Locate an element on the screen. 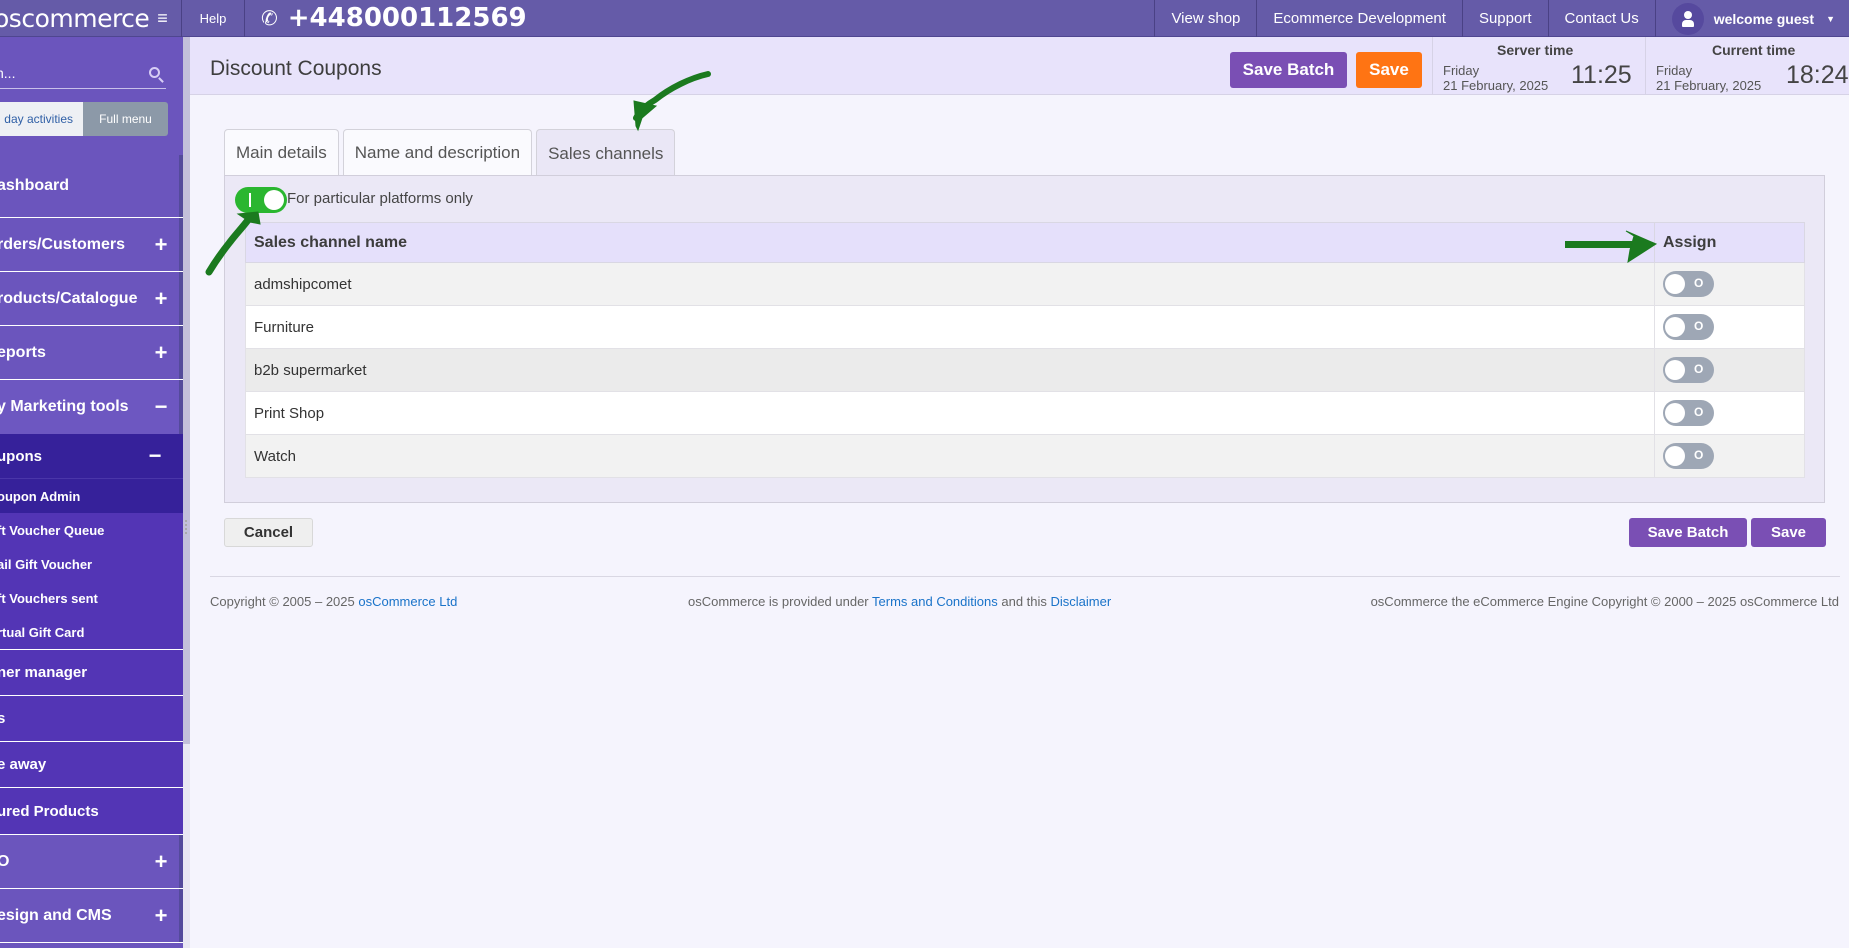  table-row: Print Shop O is located at coordinates (1025, 413).